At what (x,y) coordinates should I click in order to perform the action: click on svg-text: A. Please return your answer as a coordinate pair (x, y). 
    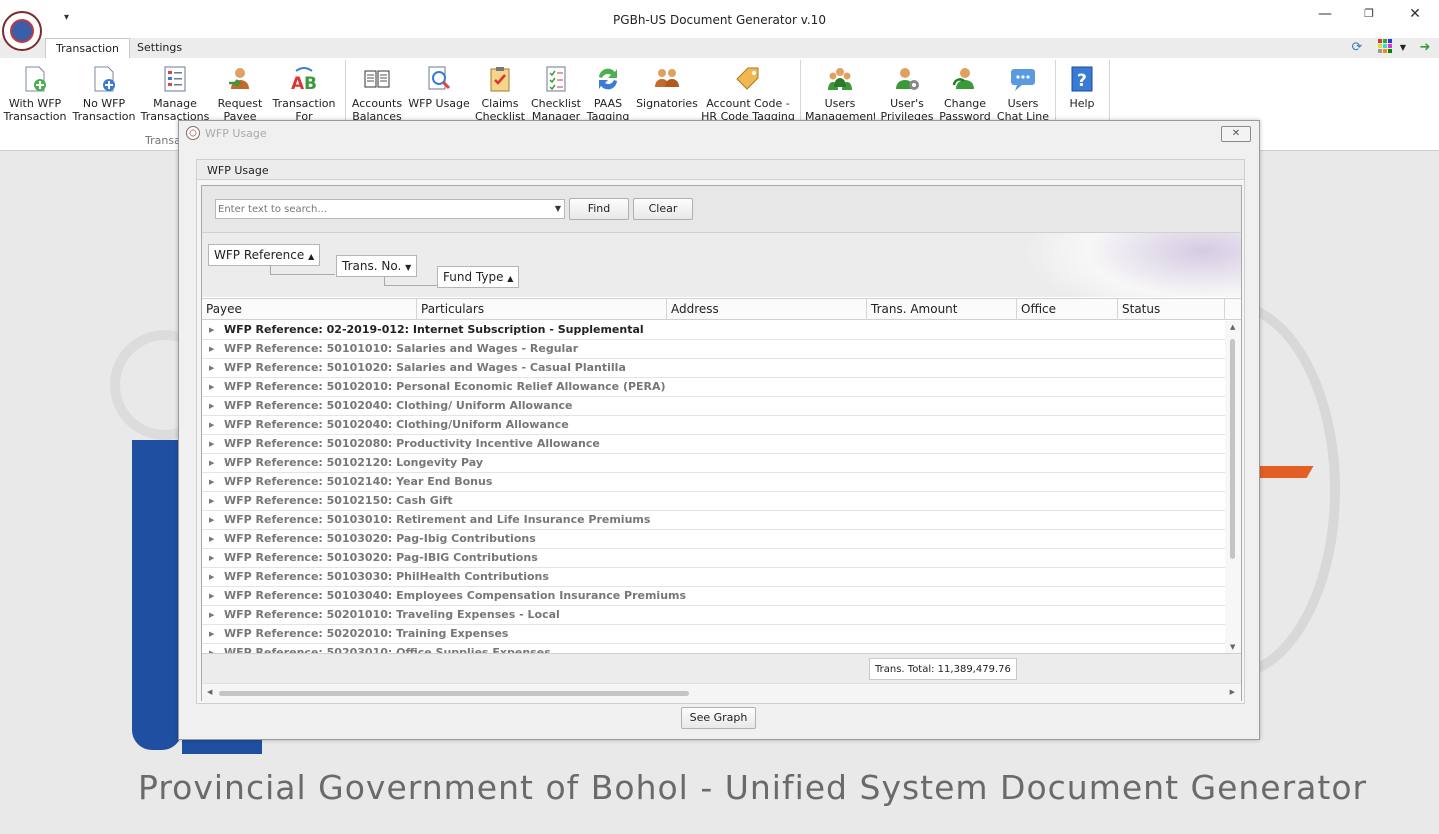
    Looking at the image, I should click on (298, 83).